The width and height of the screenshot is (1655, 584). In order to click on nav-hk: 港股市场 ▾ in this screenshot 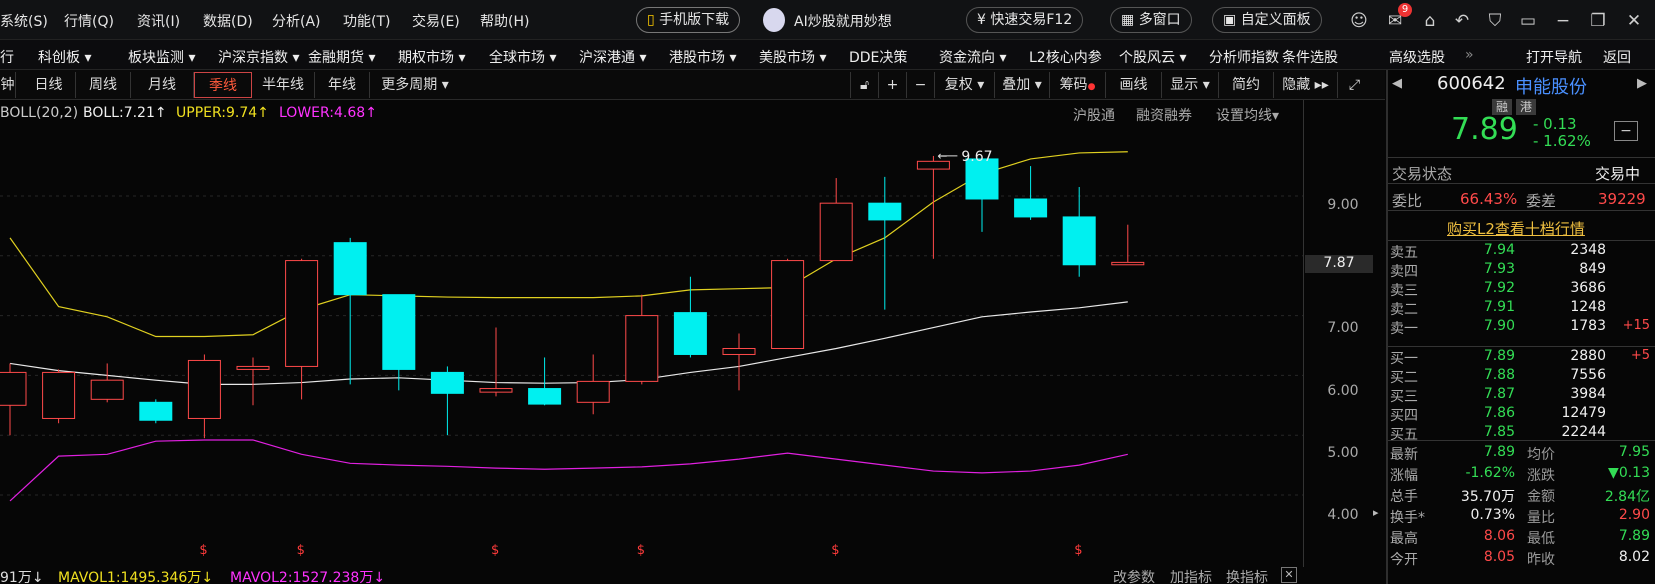, I will do `click(702, 57)`.